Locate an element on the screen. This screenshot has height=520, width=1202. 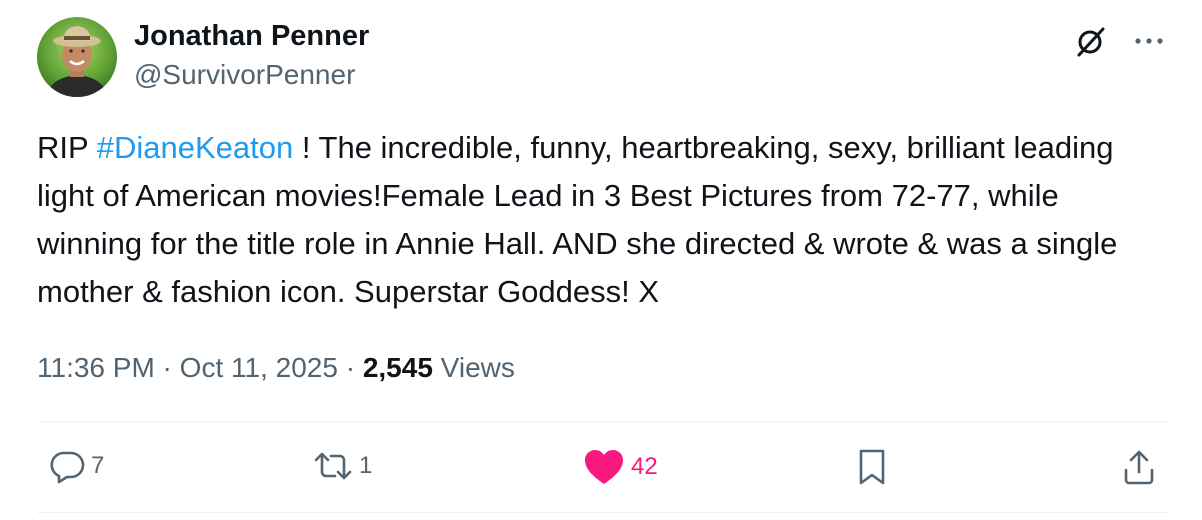
share-button is located at coordinates (1139, 467).